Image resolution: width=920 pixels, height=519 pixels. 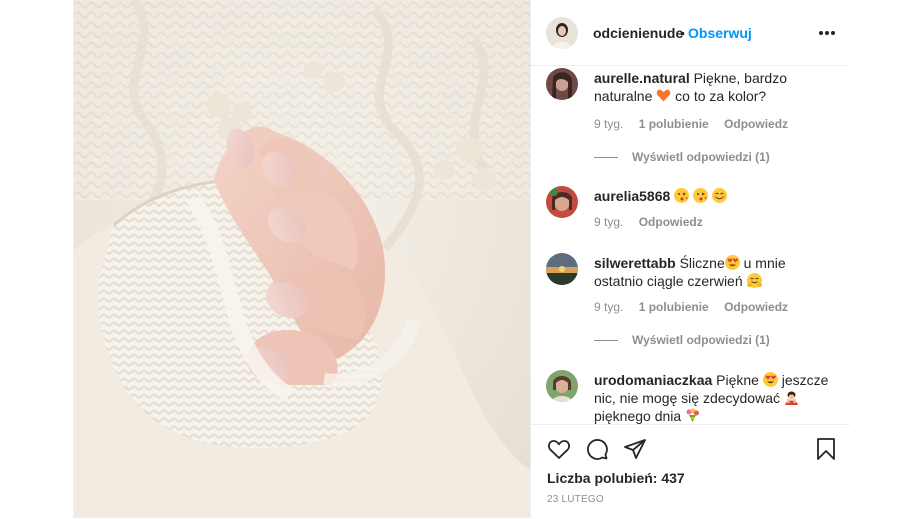 I want to click on comment-username: urodomaniaczkaa, so click(x=653, y=380).